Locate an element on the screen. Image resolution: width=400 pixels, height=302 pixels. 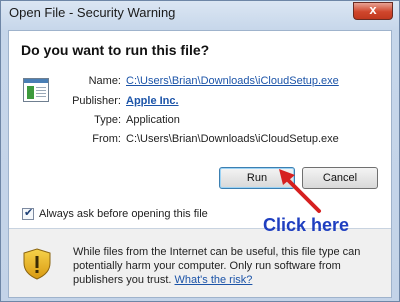
close-icon: x is located at coordinates (373, 9).